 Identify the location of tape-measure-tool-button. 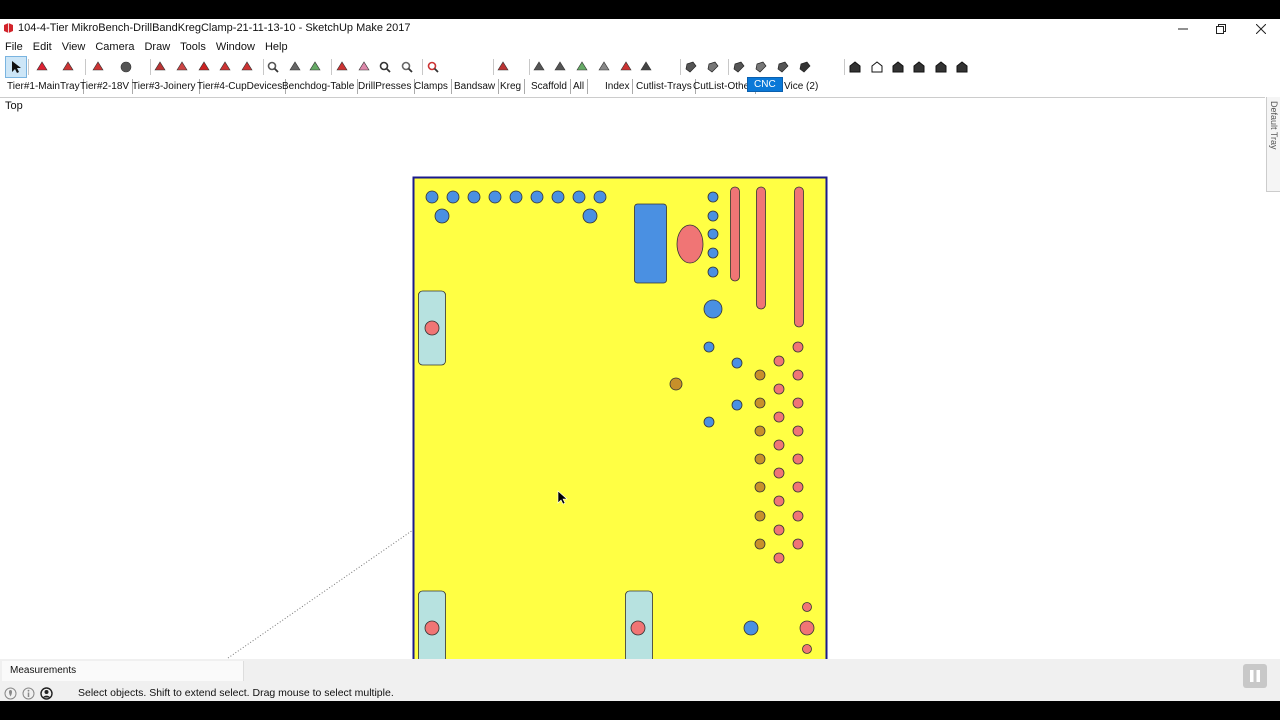
(273, 67).